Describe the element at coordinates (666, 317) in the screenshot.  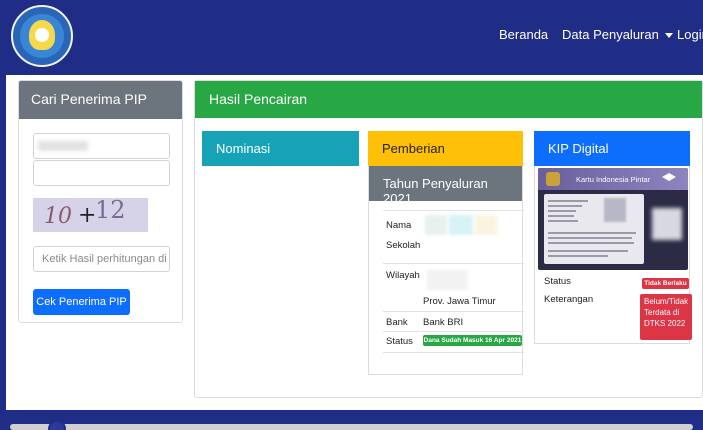
I see `keterangan-badge: Belum/Tidak Terdata di DTKS 2022` at that location.